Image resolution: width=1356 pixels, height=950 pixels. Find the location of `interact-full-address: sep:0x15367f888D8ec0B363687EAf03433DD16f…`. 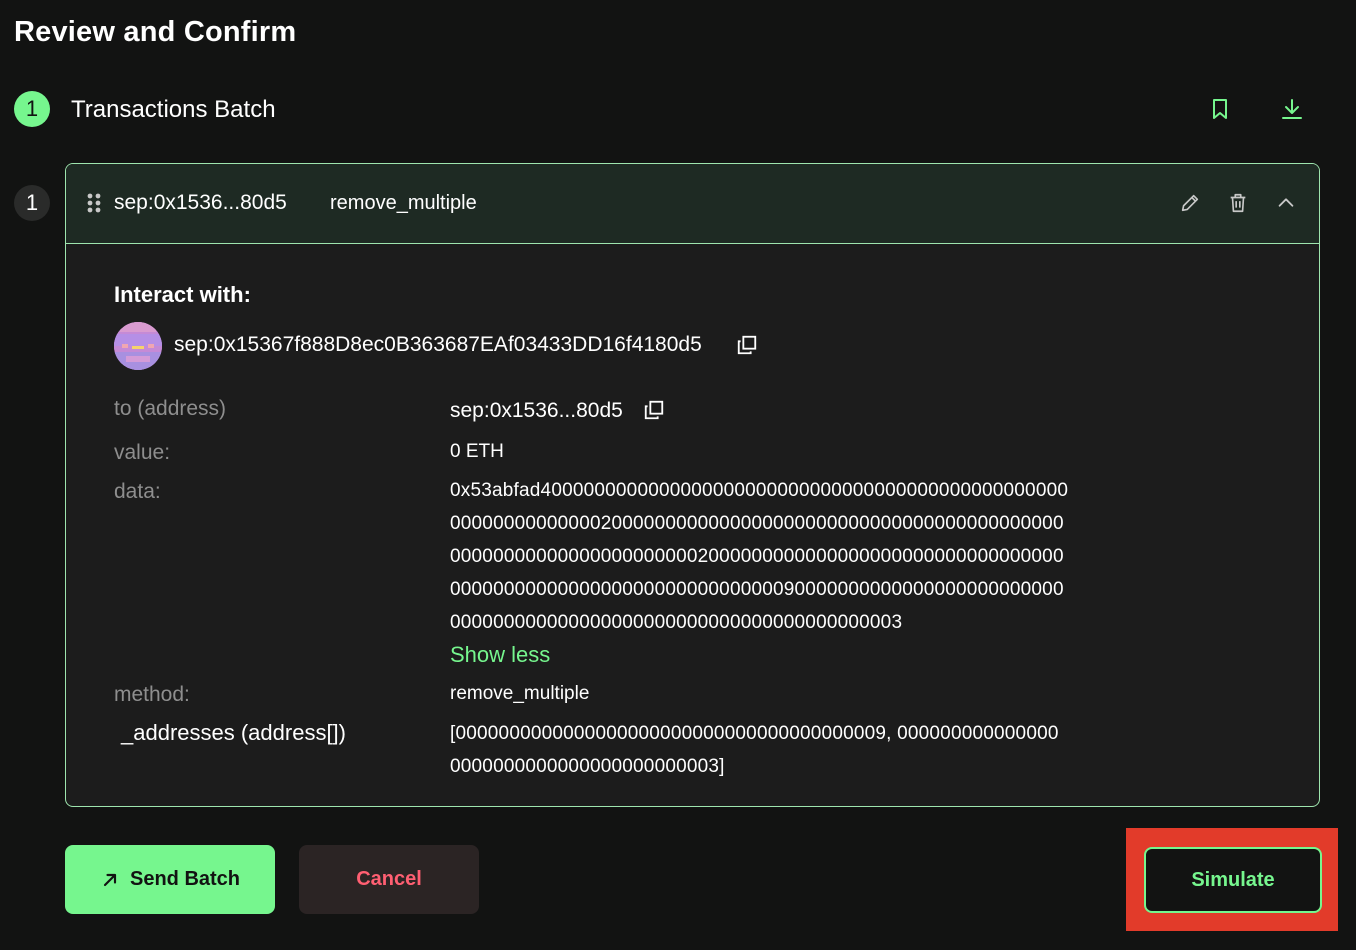

interact-full-address: sep:0x15367f888D8ec0B363687EAf03433DD16f… is located at coordinates (438, 344).